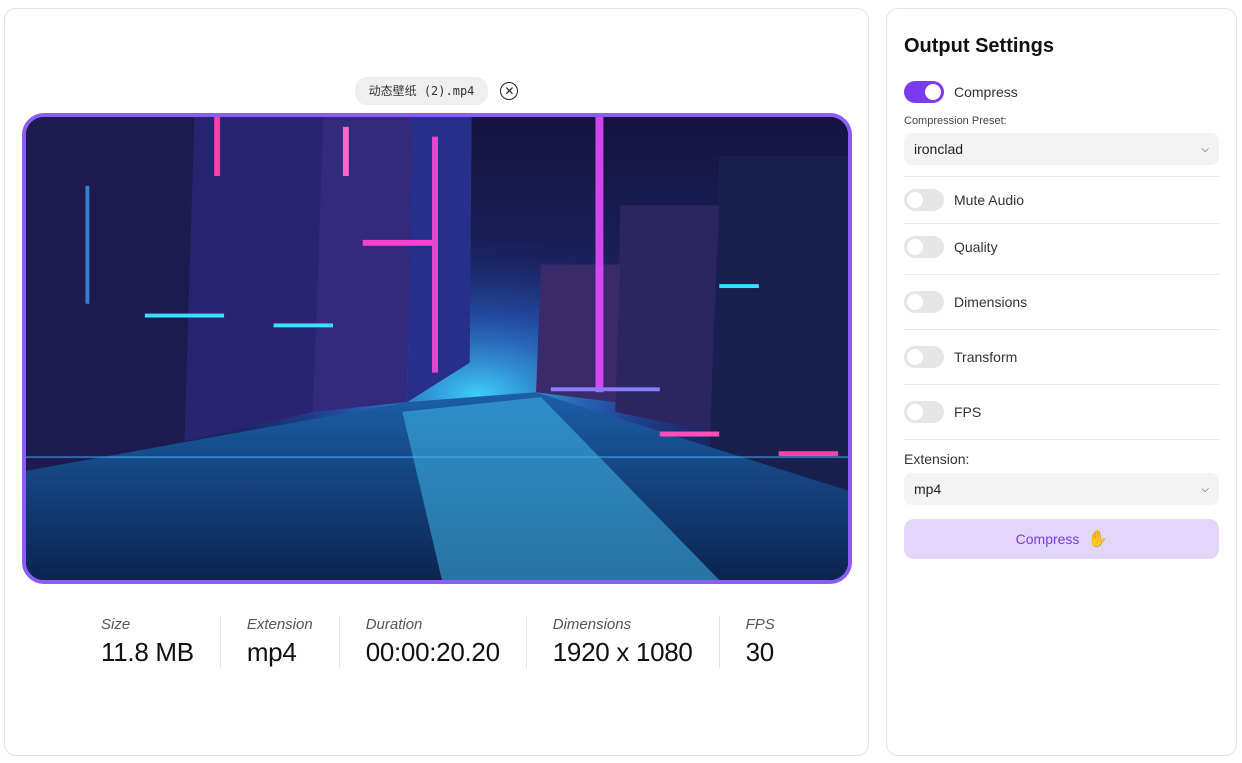 This screenshot has height=763, width=1242. I want to click on compression-preset-label: Compression Preset:, so click(955, 121).